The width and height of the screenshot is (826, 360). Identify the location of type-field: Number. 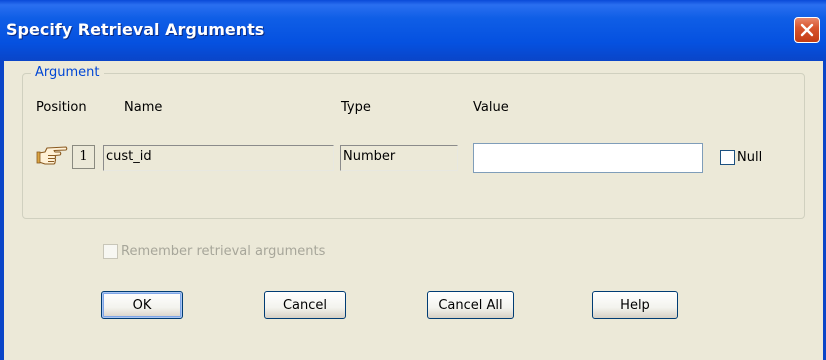
(399, 158).